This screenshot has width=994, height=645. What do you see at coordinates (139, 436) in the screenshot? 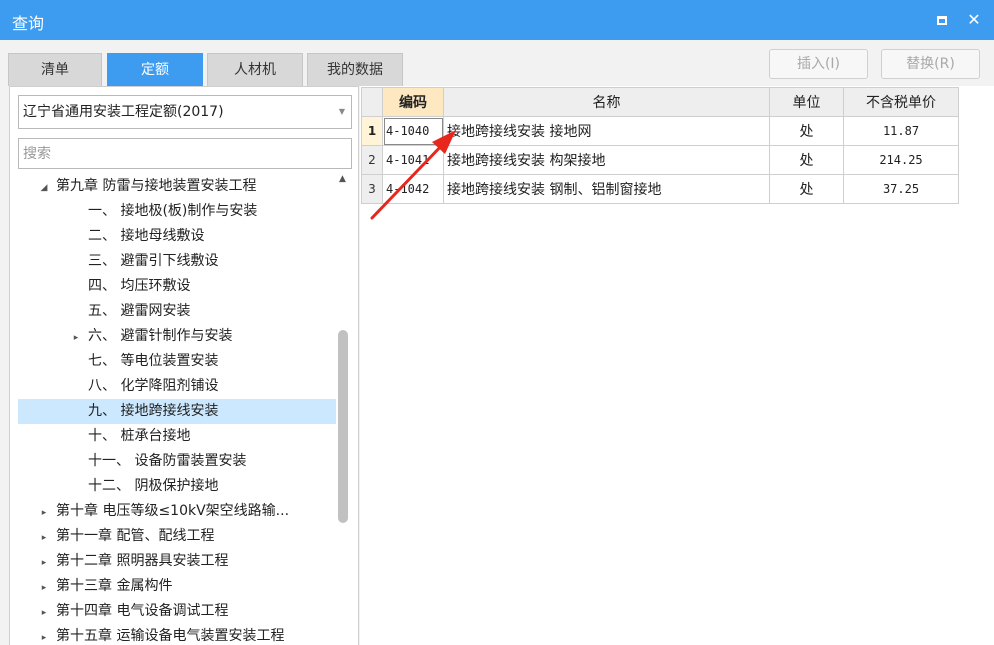
I see `tree-item-label: 十、 桩承台接地` at bounding box center [139, 436].